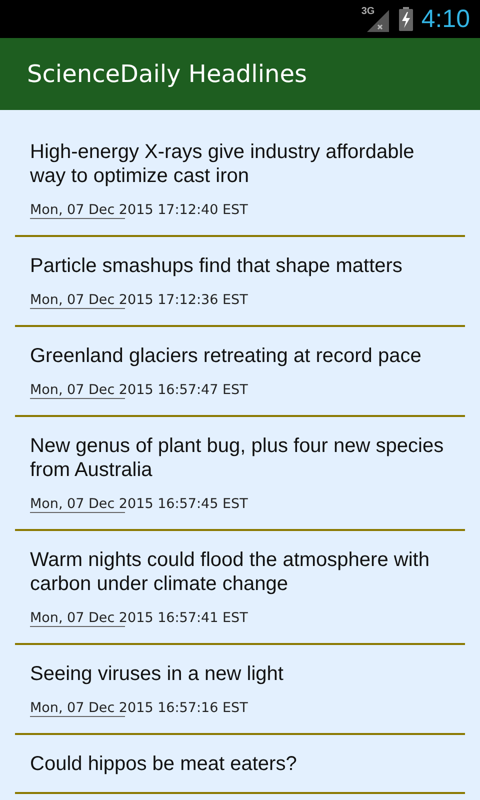 The image size is (480, 800). Describe the element at coordinates (223, 164) in the screenshot. I see `headline-title: High-energy X-rays give industry affordable way to optimize cast iron` at that location.